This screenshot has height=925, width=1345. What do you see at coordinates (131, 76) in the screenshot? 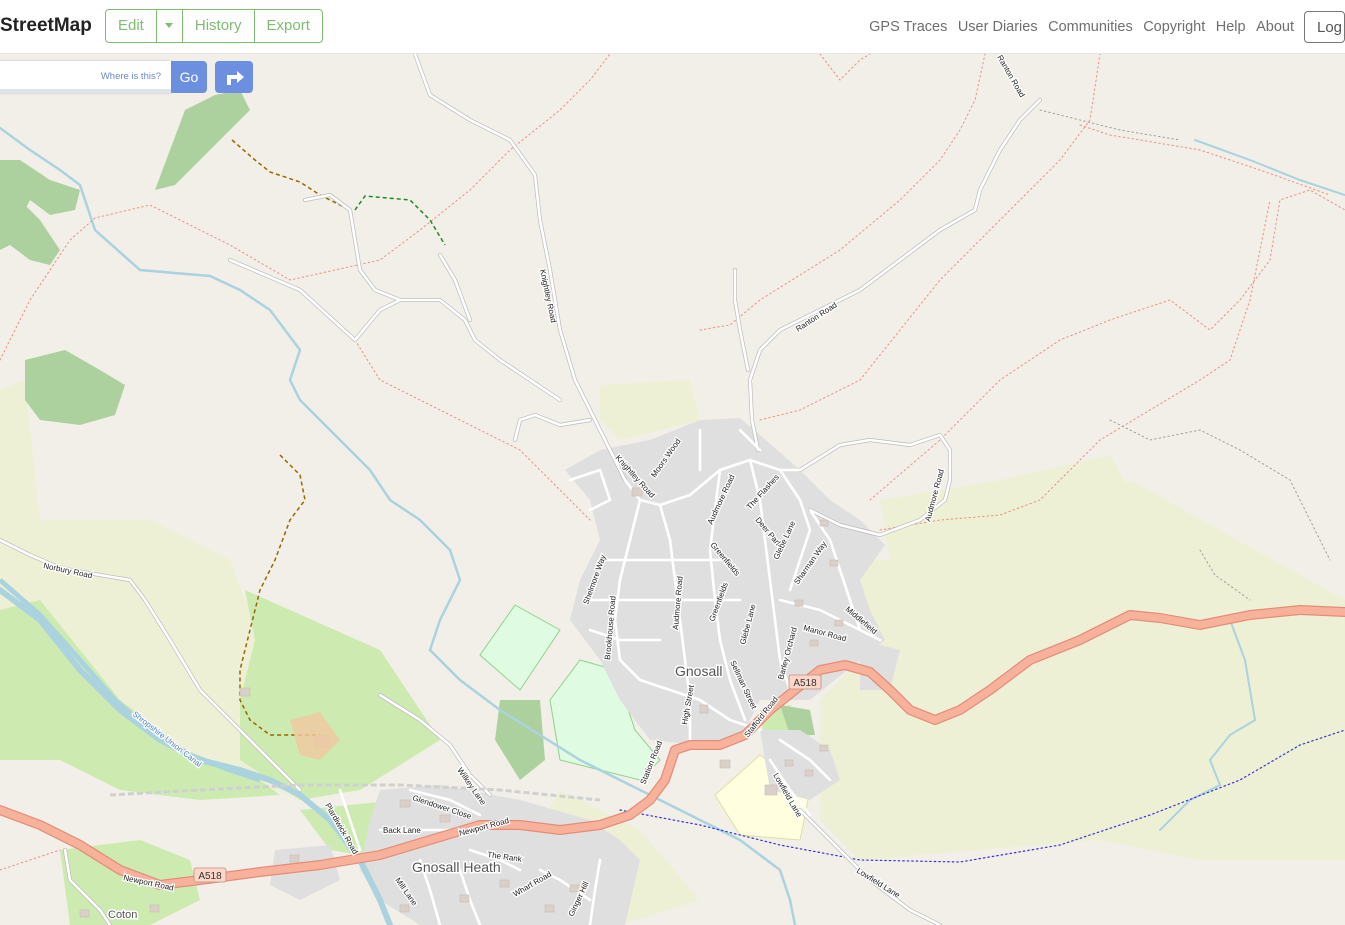
I see `where-is-this-link: Where is this?` at bounding box center [131, 76].